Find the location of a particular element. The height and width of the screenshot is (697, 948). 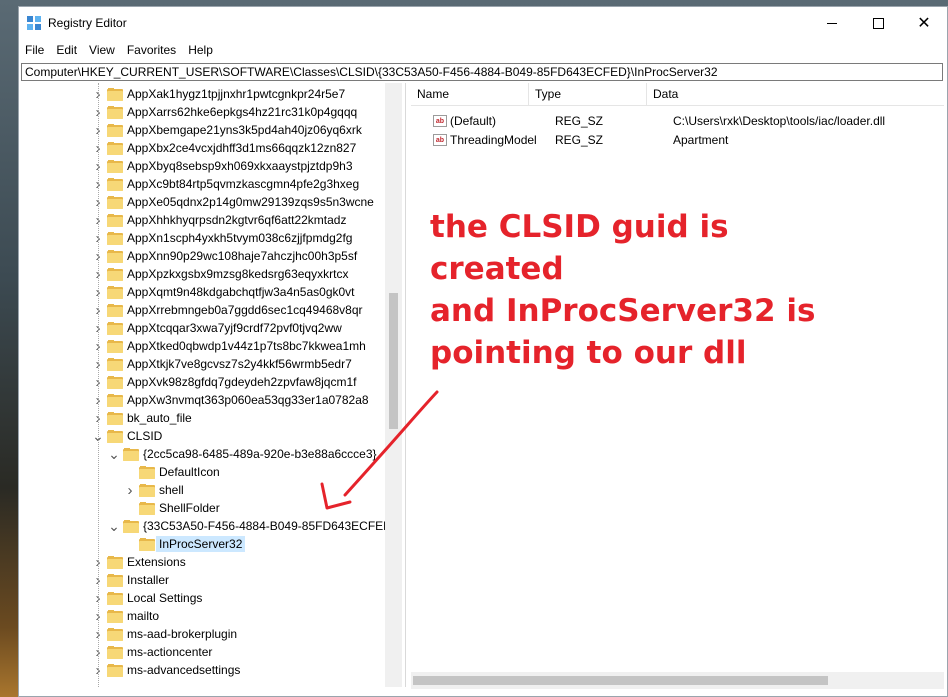

annotation-arrow-shaft is located at coordinates (391, 443).